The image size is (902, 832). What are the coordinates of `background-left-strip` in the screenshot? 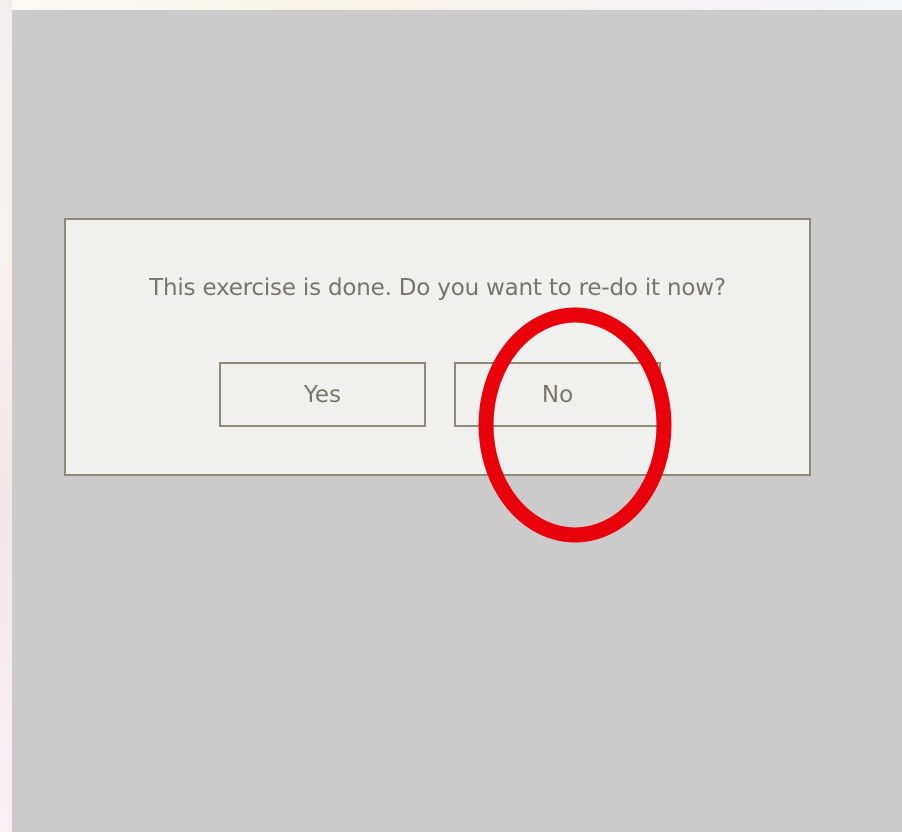 It's located at (6, 416).